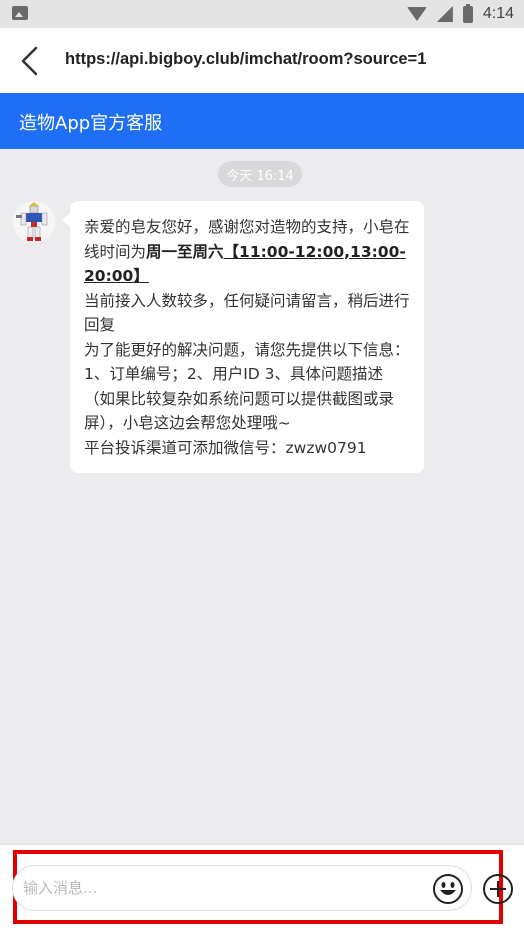  Describe the element at coordinates (498, 13) in the screenshot. I see `status-time: 4:14` at that location.